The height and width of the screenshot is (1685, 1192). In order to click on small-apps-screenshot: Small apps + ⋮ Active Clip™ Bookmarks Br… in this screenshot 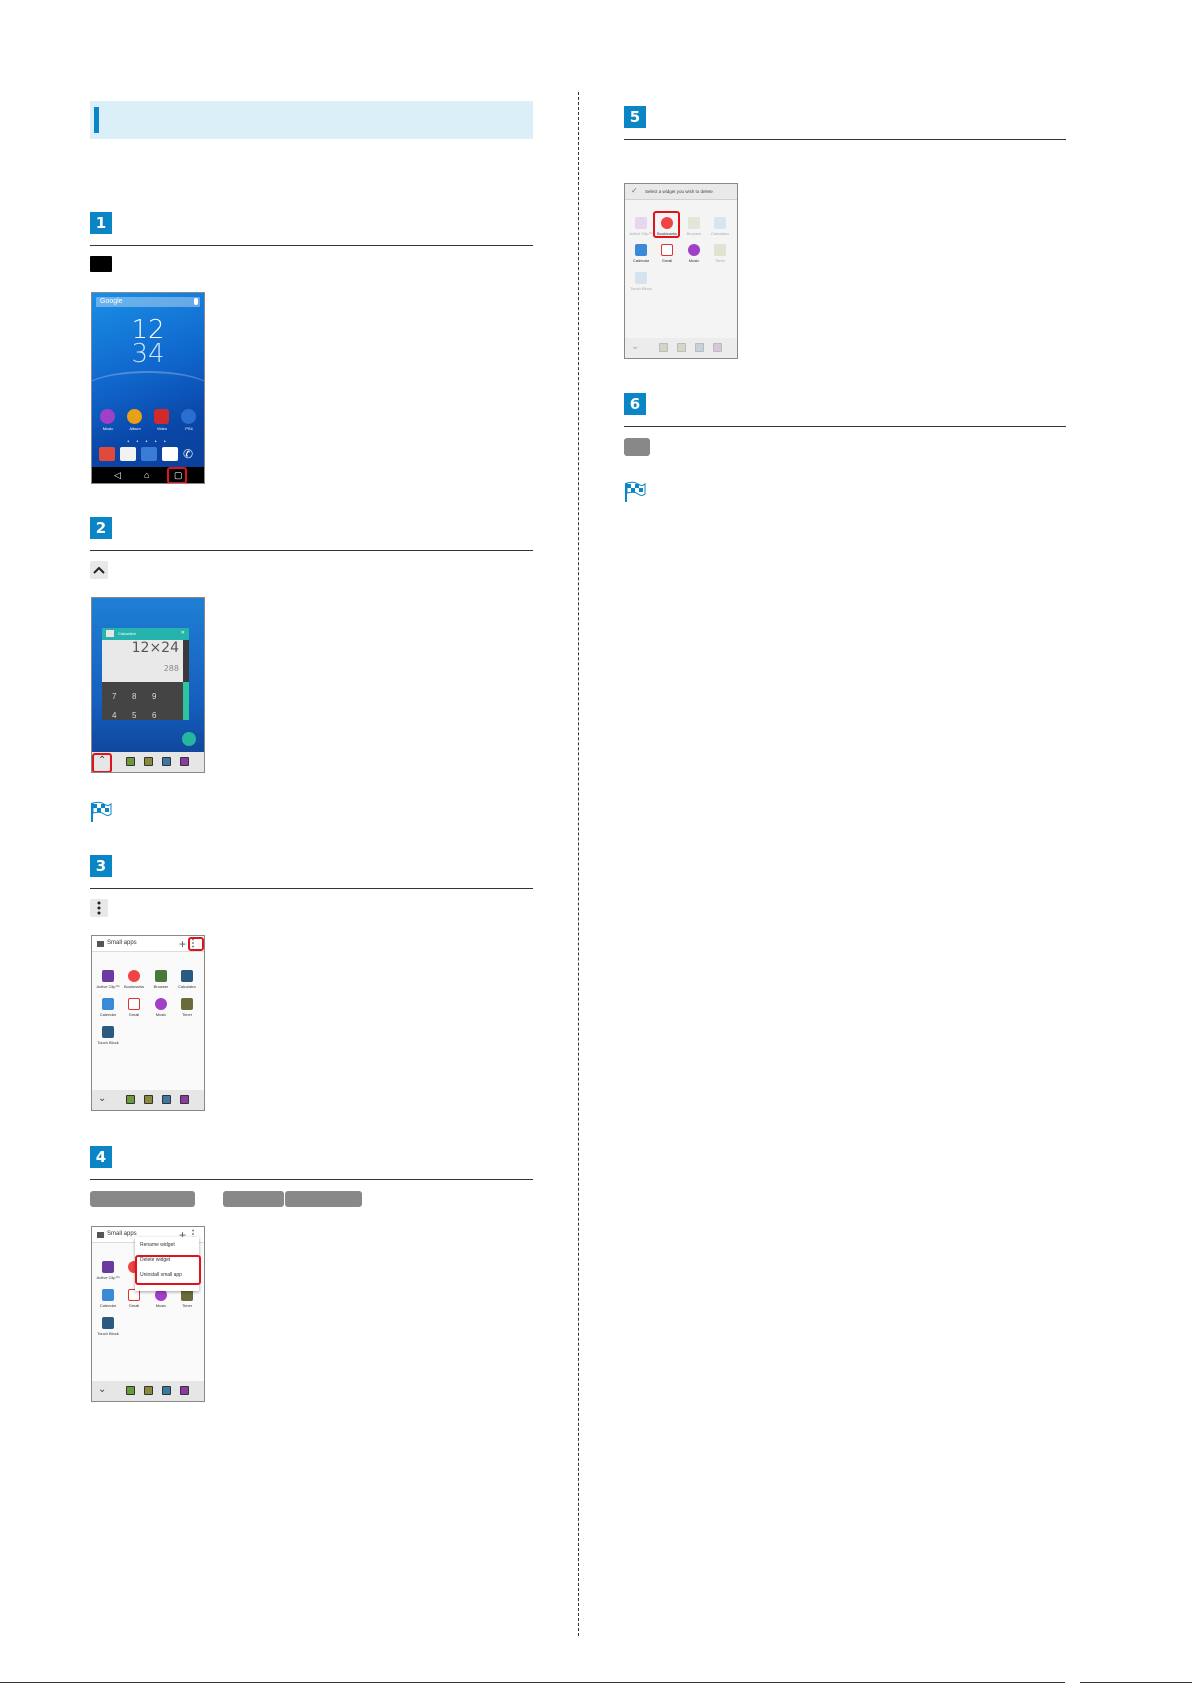, I will do `click(148, 1023)`.